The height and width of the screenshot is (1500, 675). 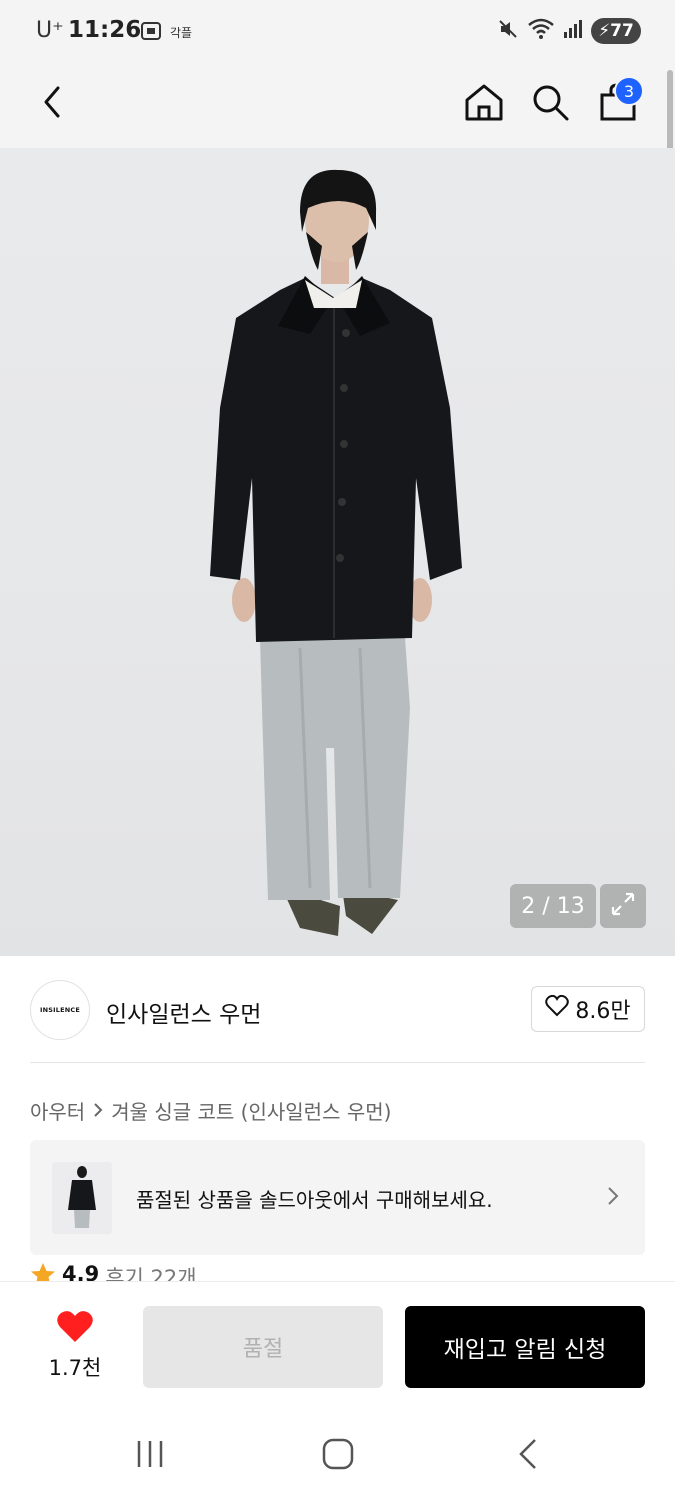 I want to click on signal-icon, so click(x=573, y=31).